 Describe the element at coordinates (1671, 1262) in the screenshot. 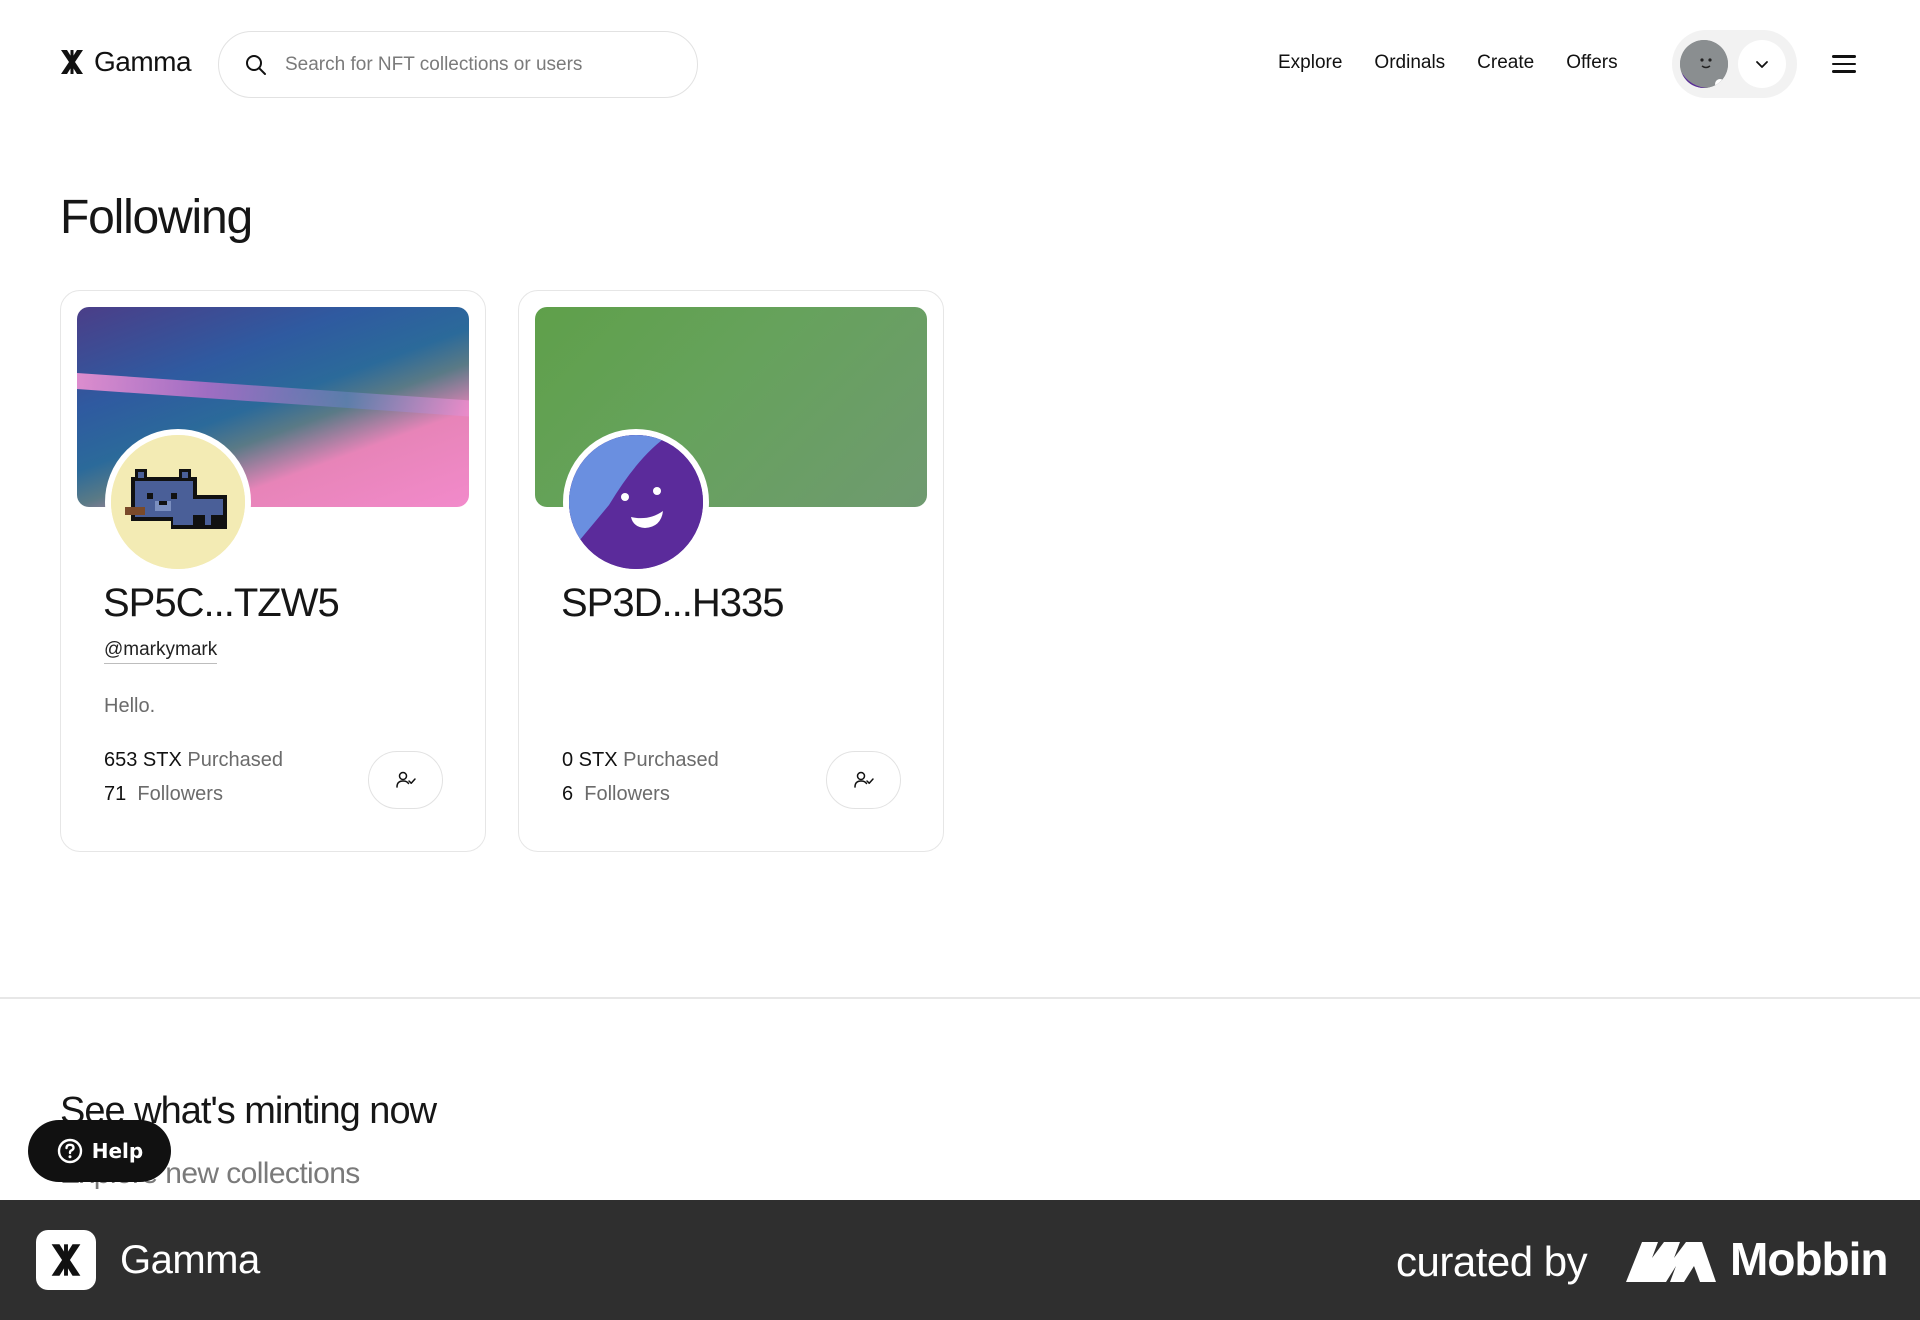

I see `mobbin-logo-icon` at that location.